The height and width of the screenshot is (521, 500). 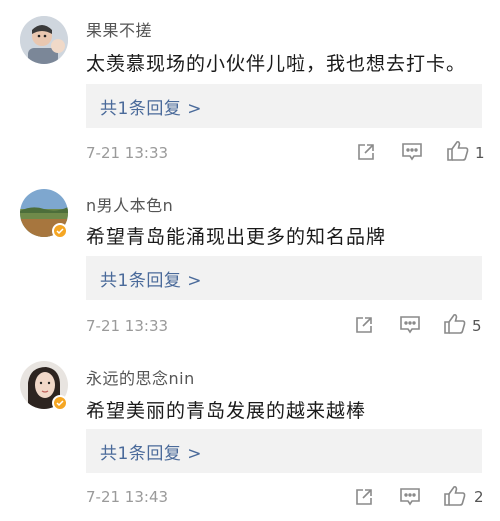 I want to click on child-photo-avatar-icon, so click(x=44, y=40).